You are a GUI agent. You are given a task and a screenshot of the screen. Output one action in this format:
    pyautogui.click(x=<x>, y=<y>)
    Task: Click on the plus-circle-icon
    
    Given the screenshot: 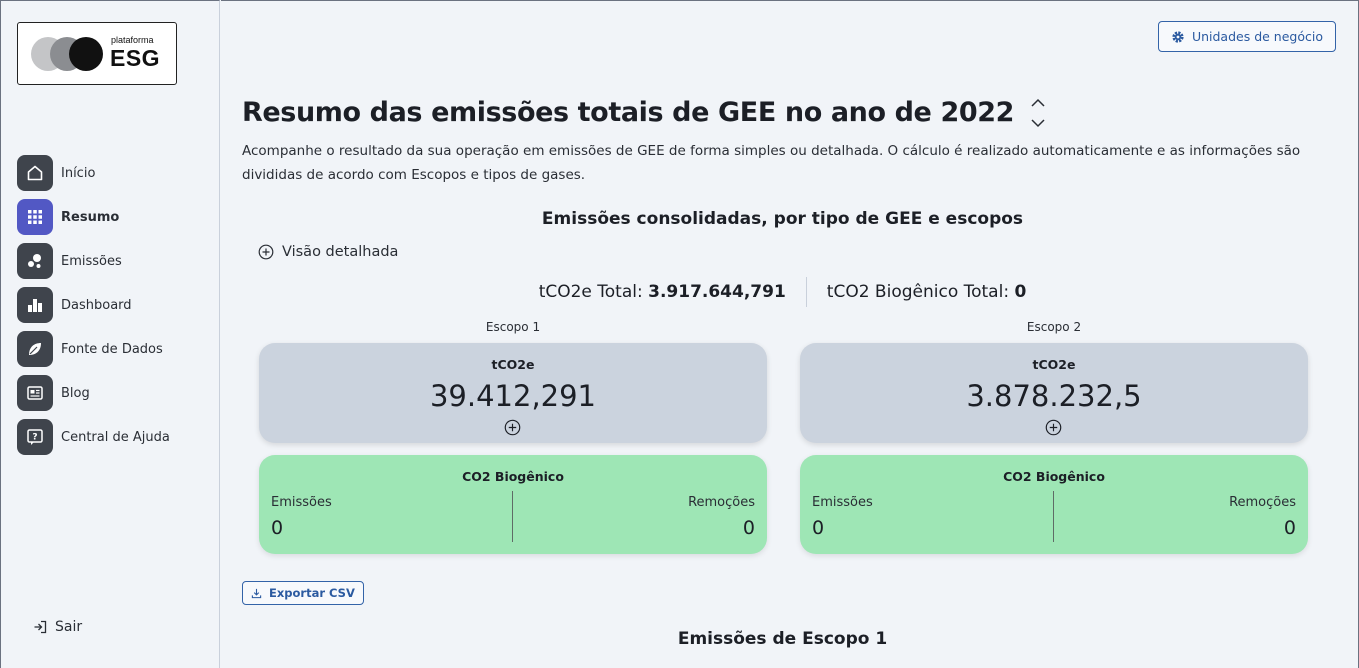 What is the action you would take?
    pyautogui.click(x=266, y=252)
    